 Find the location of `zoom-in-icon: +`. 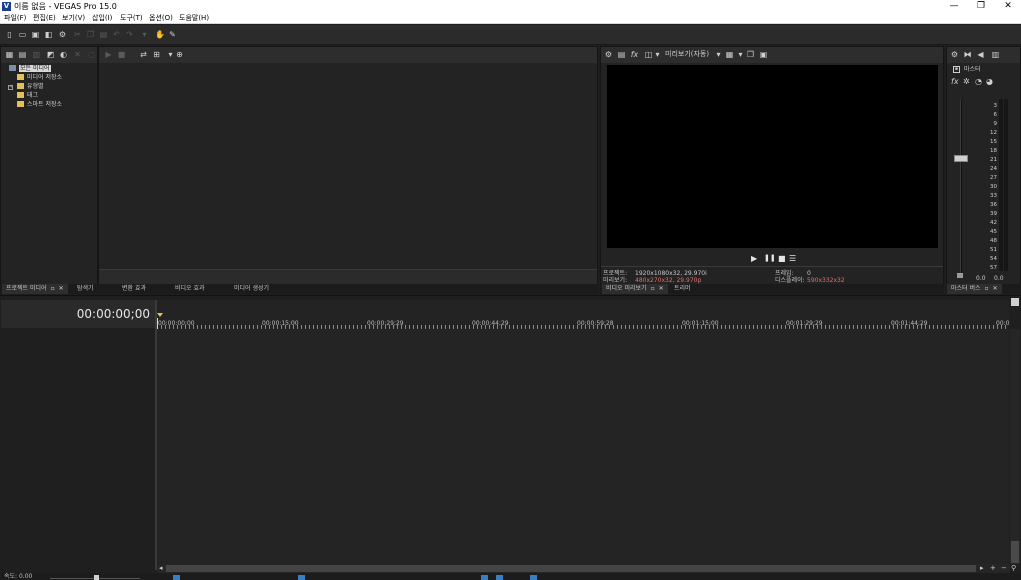

zoom-in-icon: + is located at coordinates (993, 568).